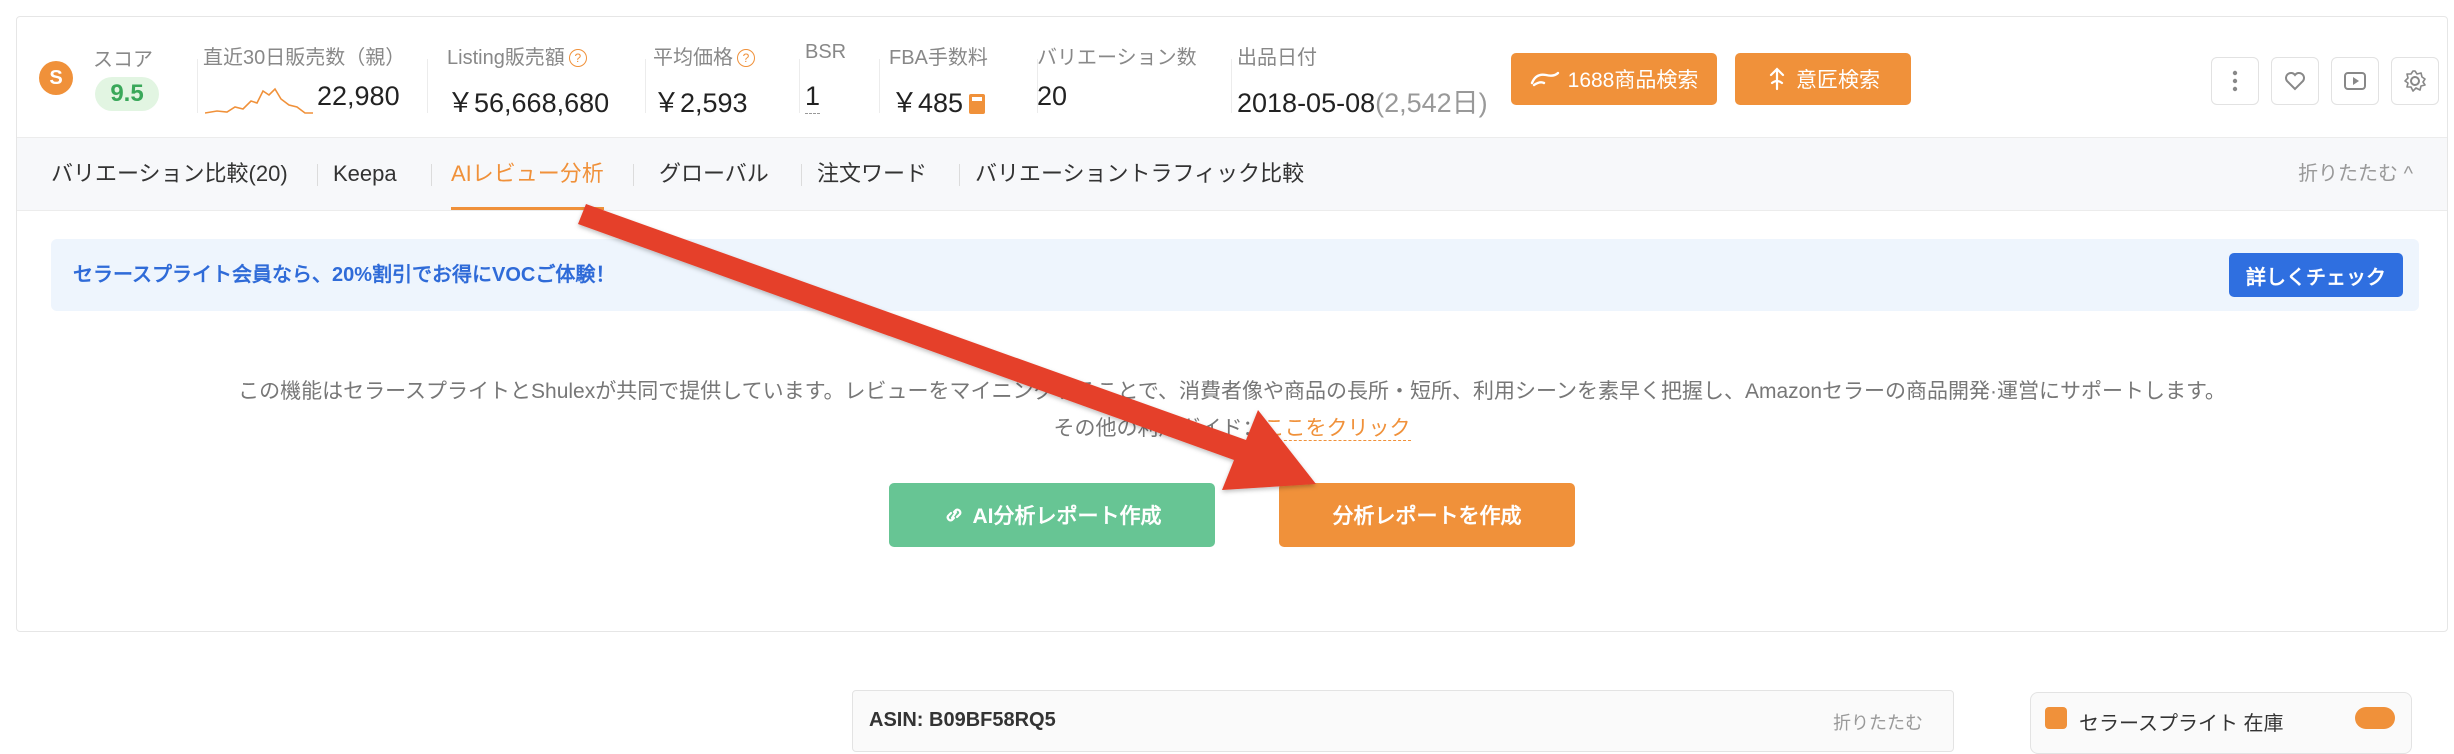 The height and width of the screenshot is (754, 2454). Describe the element at coordinates (2375, 718) in the screenshot. I see `inventory-toggle` at that location.